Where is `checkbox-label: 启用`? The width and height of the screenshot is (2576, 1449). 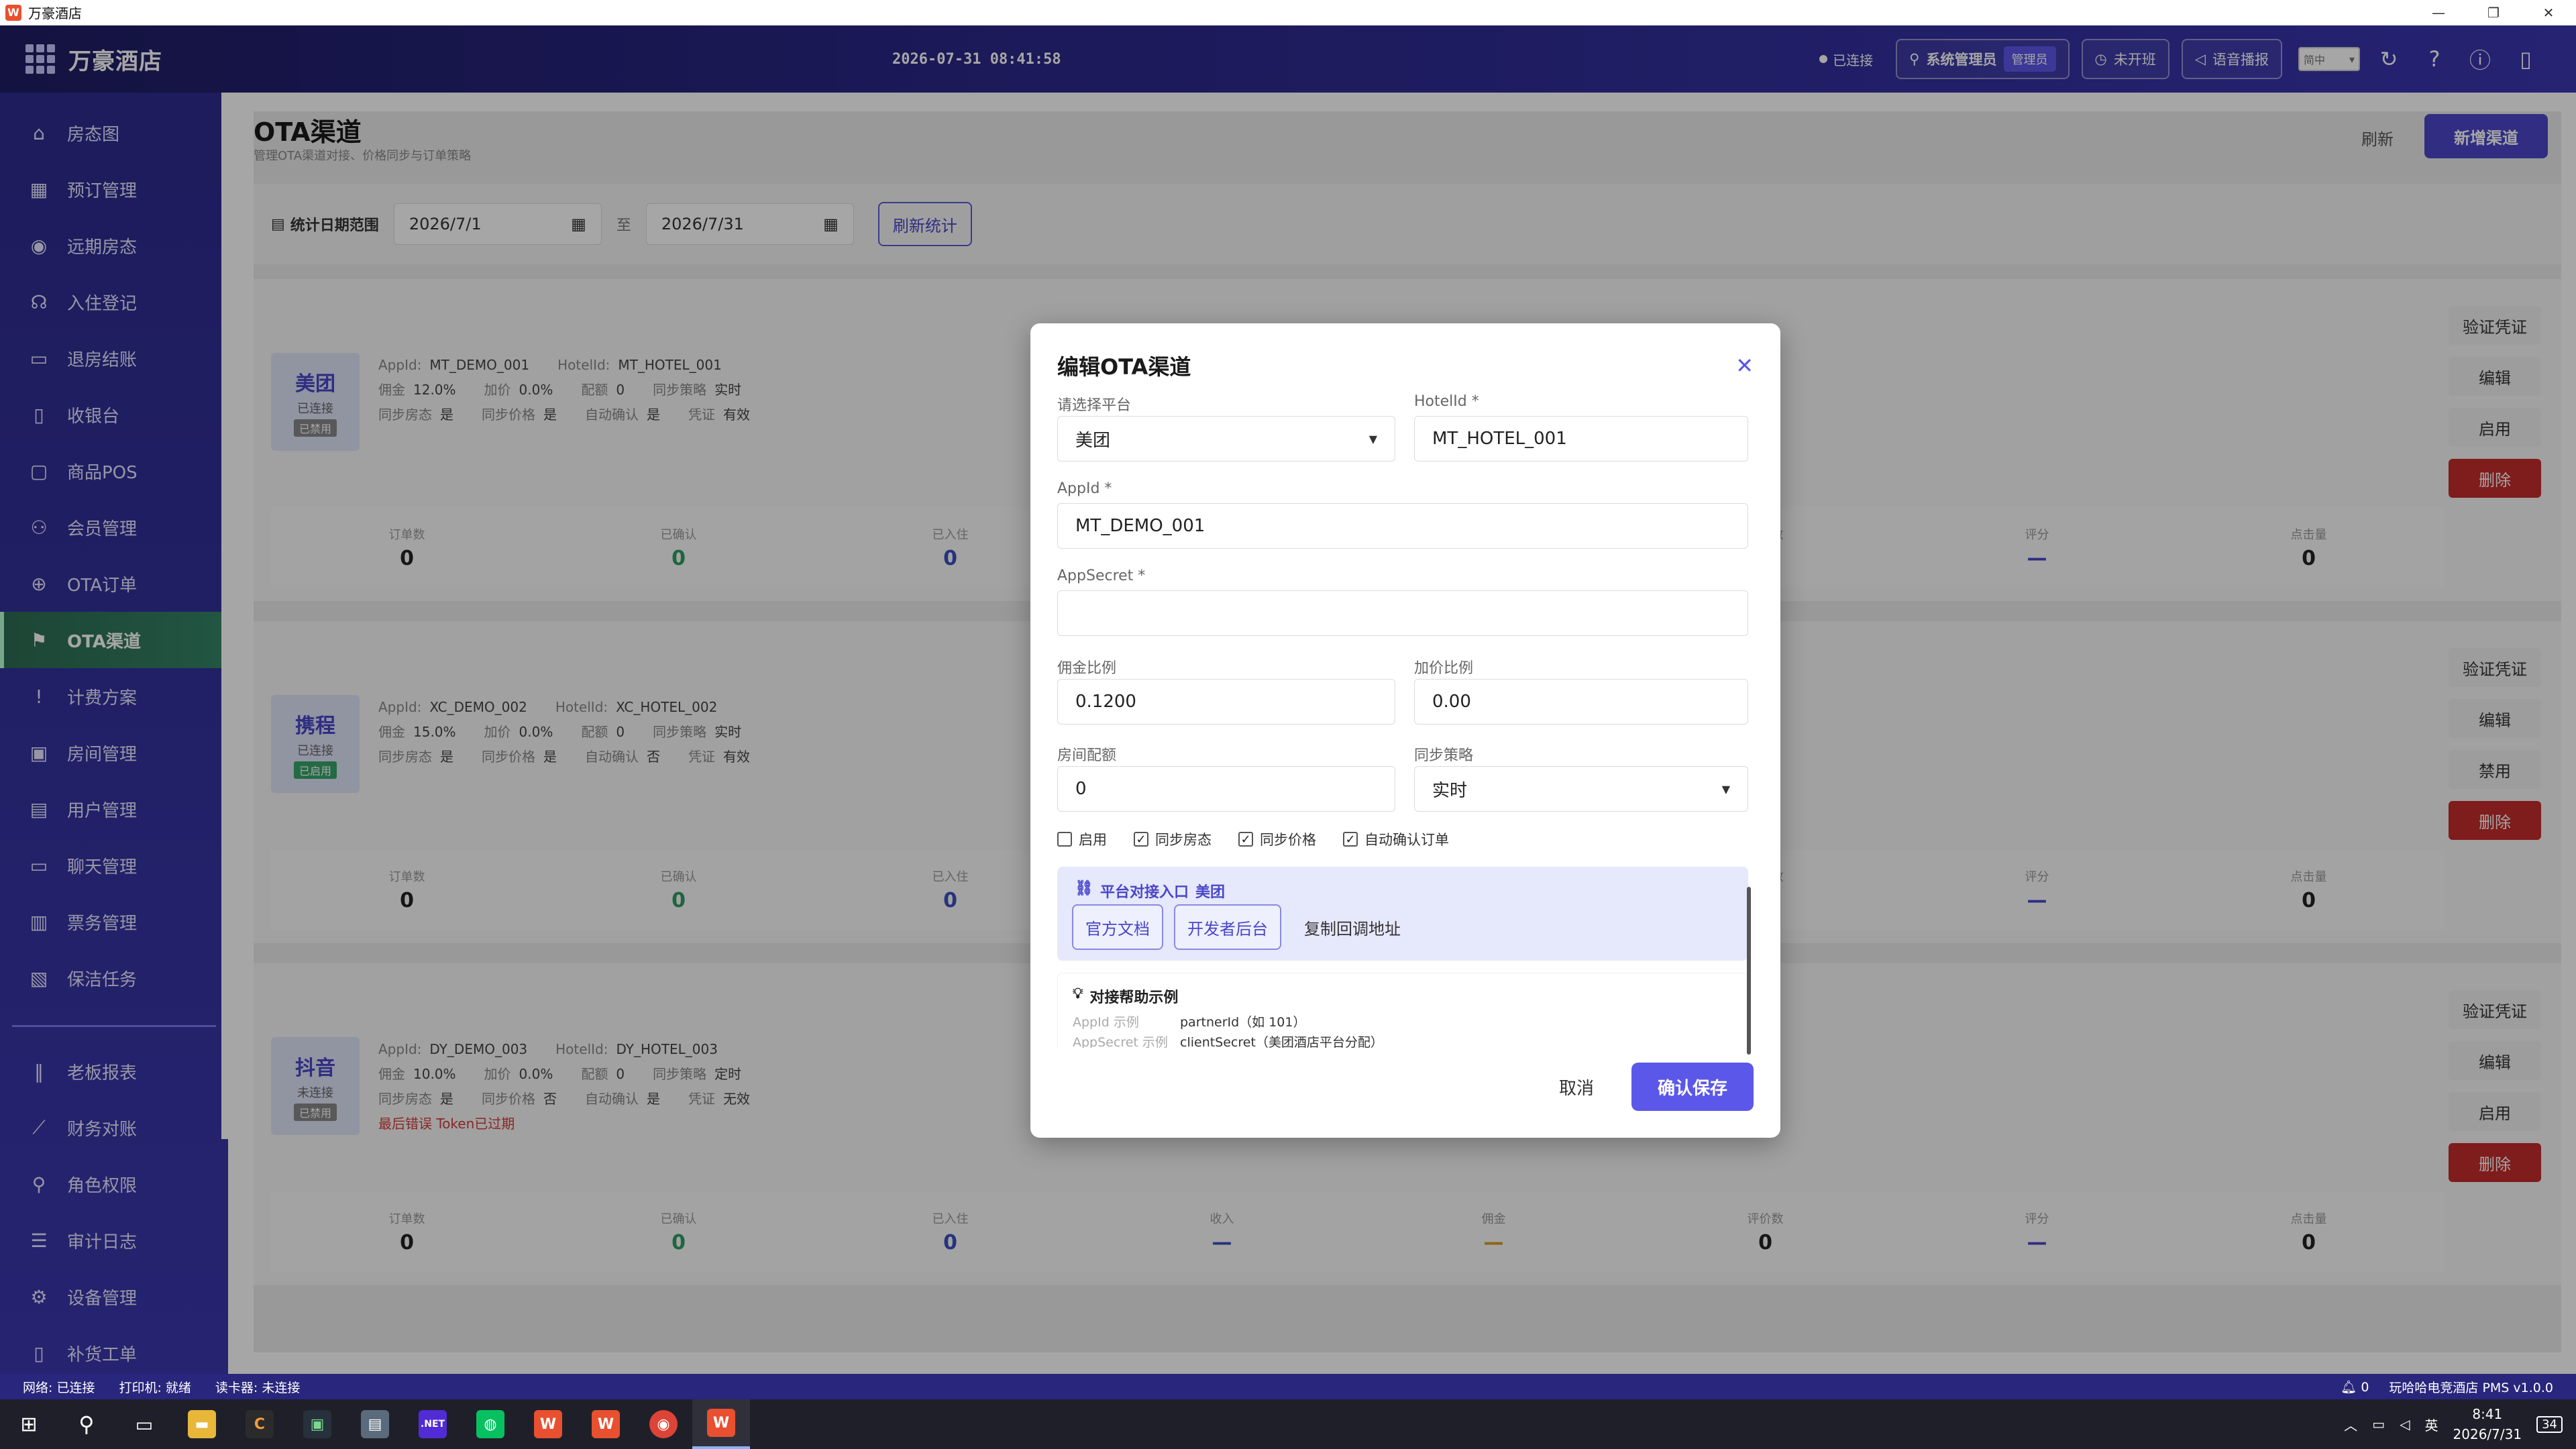
checkbox-label: 启用 is located at coordinates (1093, 840).